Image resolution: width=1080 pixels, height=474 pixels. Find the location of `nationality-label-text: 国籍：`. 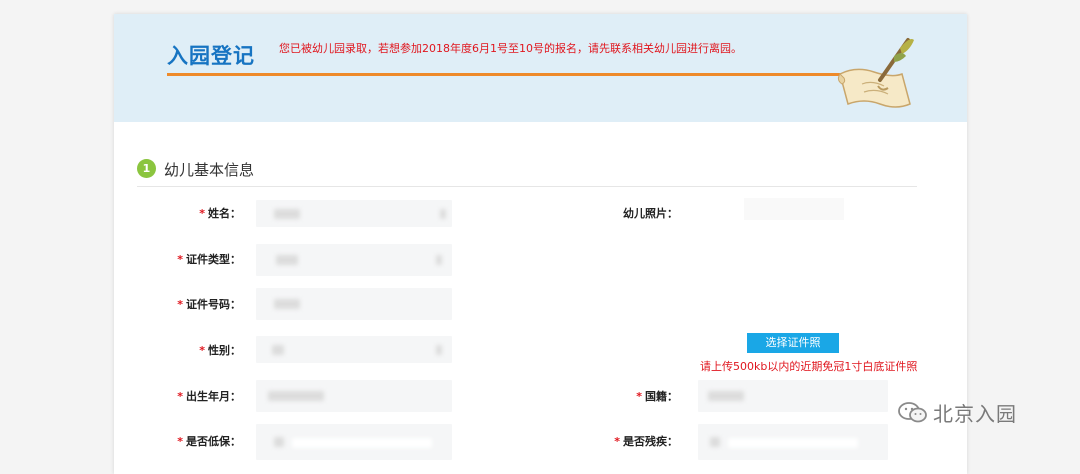

nationality-label-text: 国籍： is located at coordinates (661, 396).